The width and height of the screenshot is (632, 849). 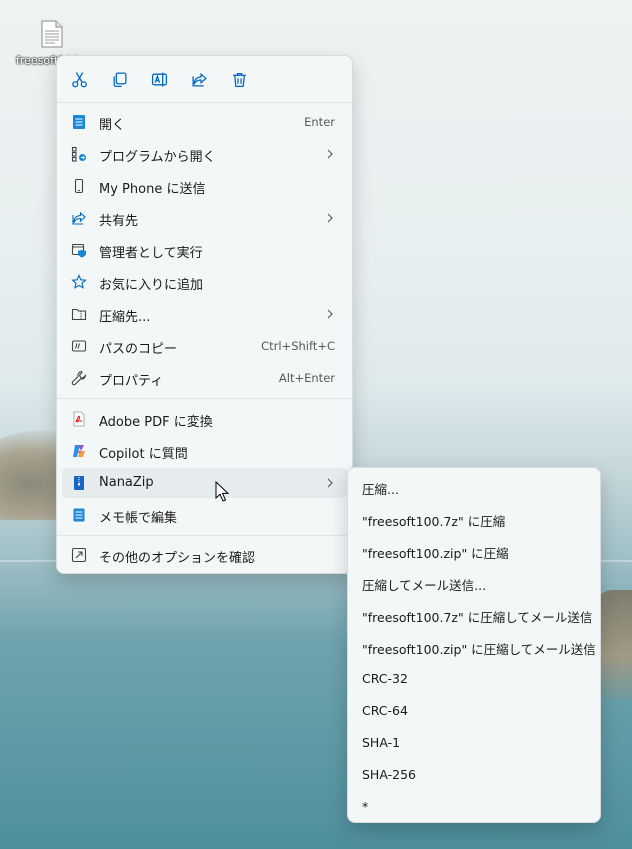 What do you see at coordinates (79, 378) in the screenshot?
I see `wrench-icon` at bounding box center [79, 378].